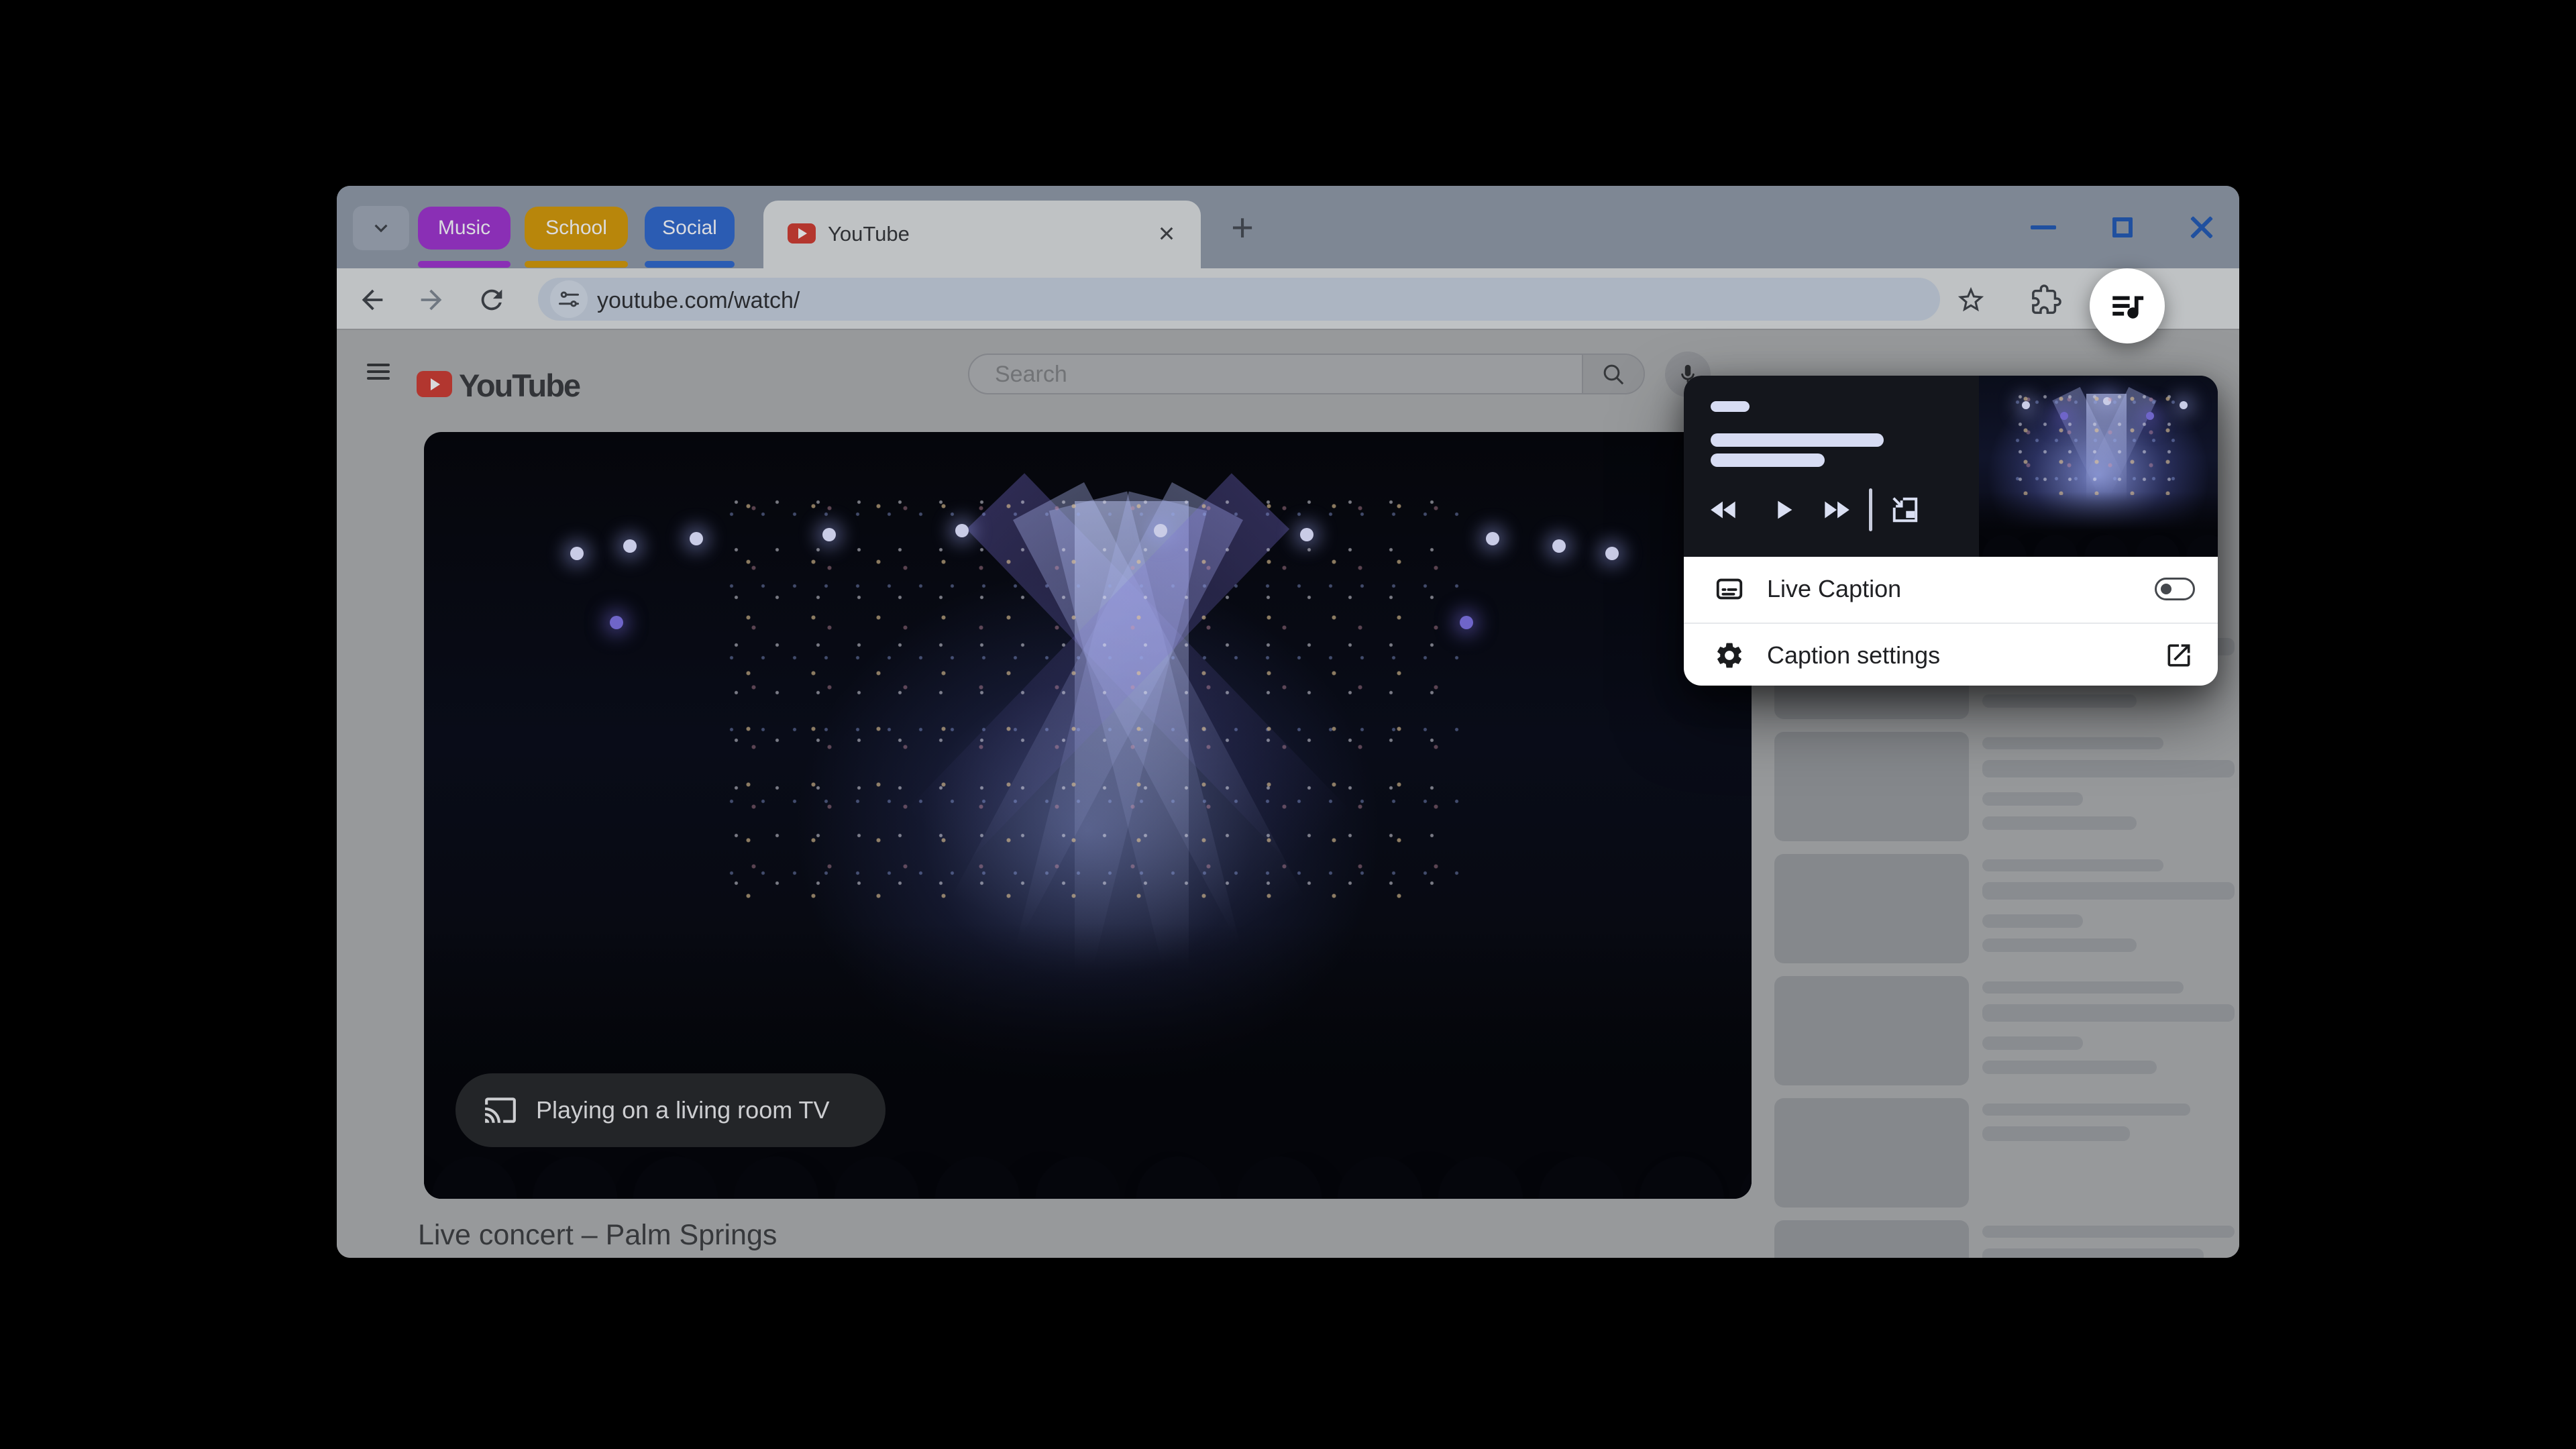 The height and width of the screenshot is (1449, 2576). What do you see at coordinates (1951, 655) in the screenshot?
I see `caption-settings-menu-item: Caption settings` at bounding box center [1951, 655].